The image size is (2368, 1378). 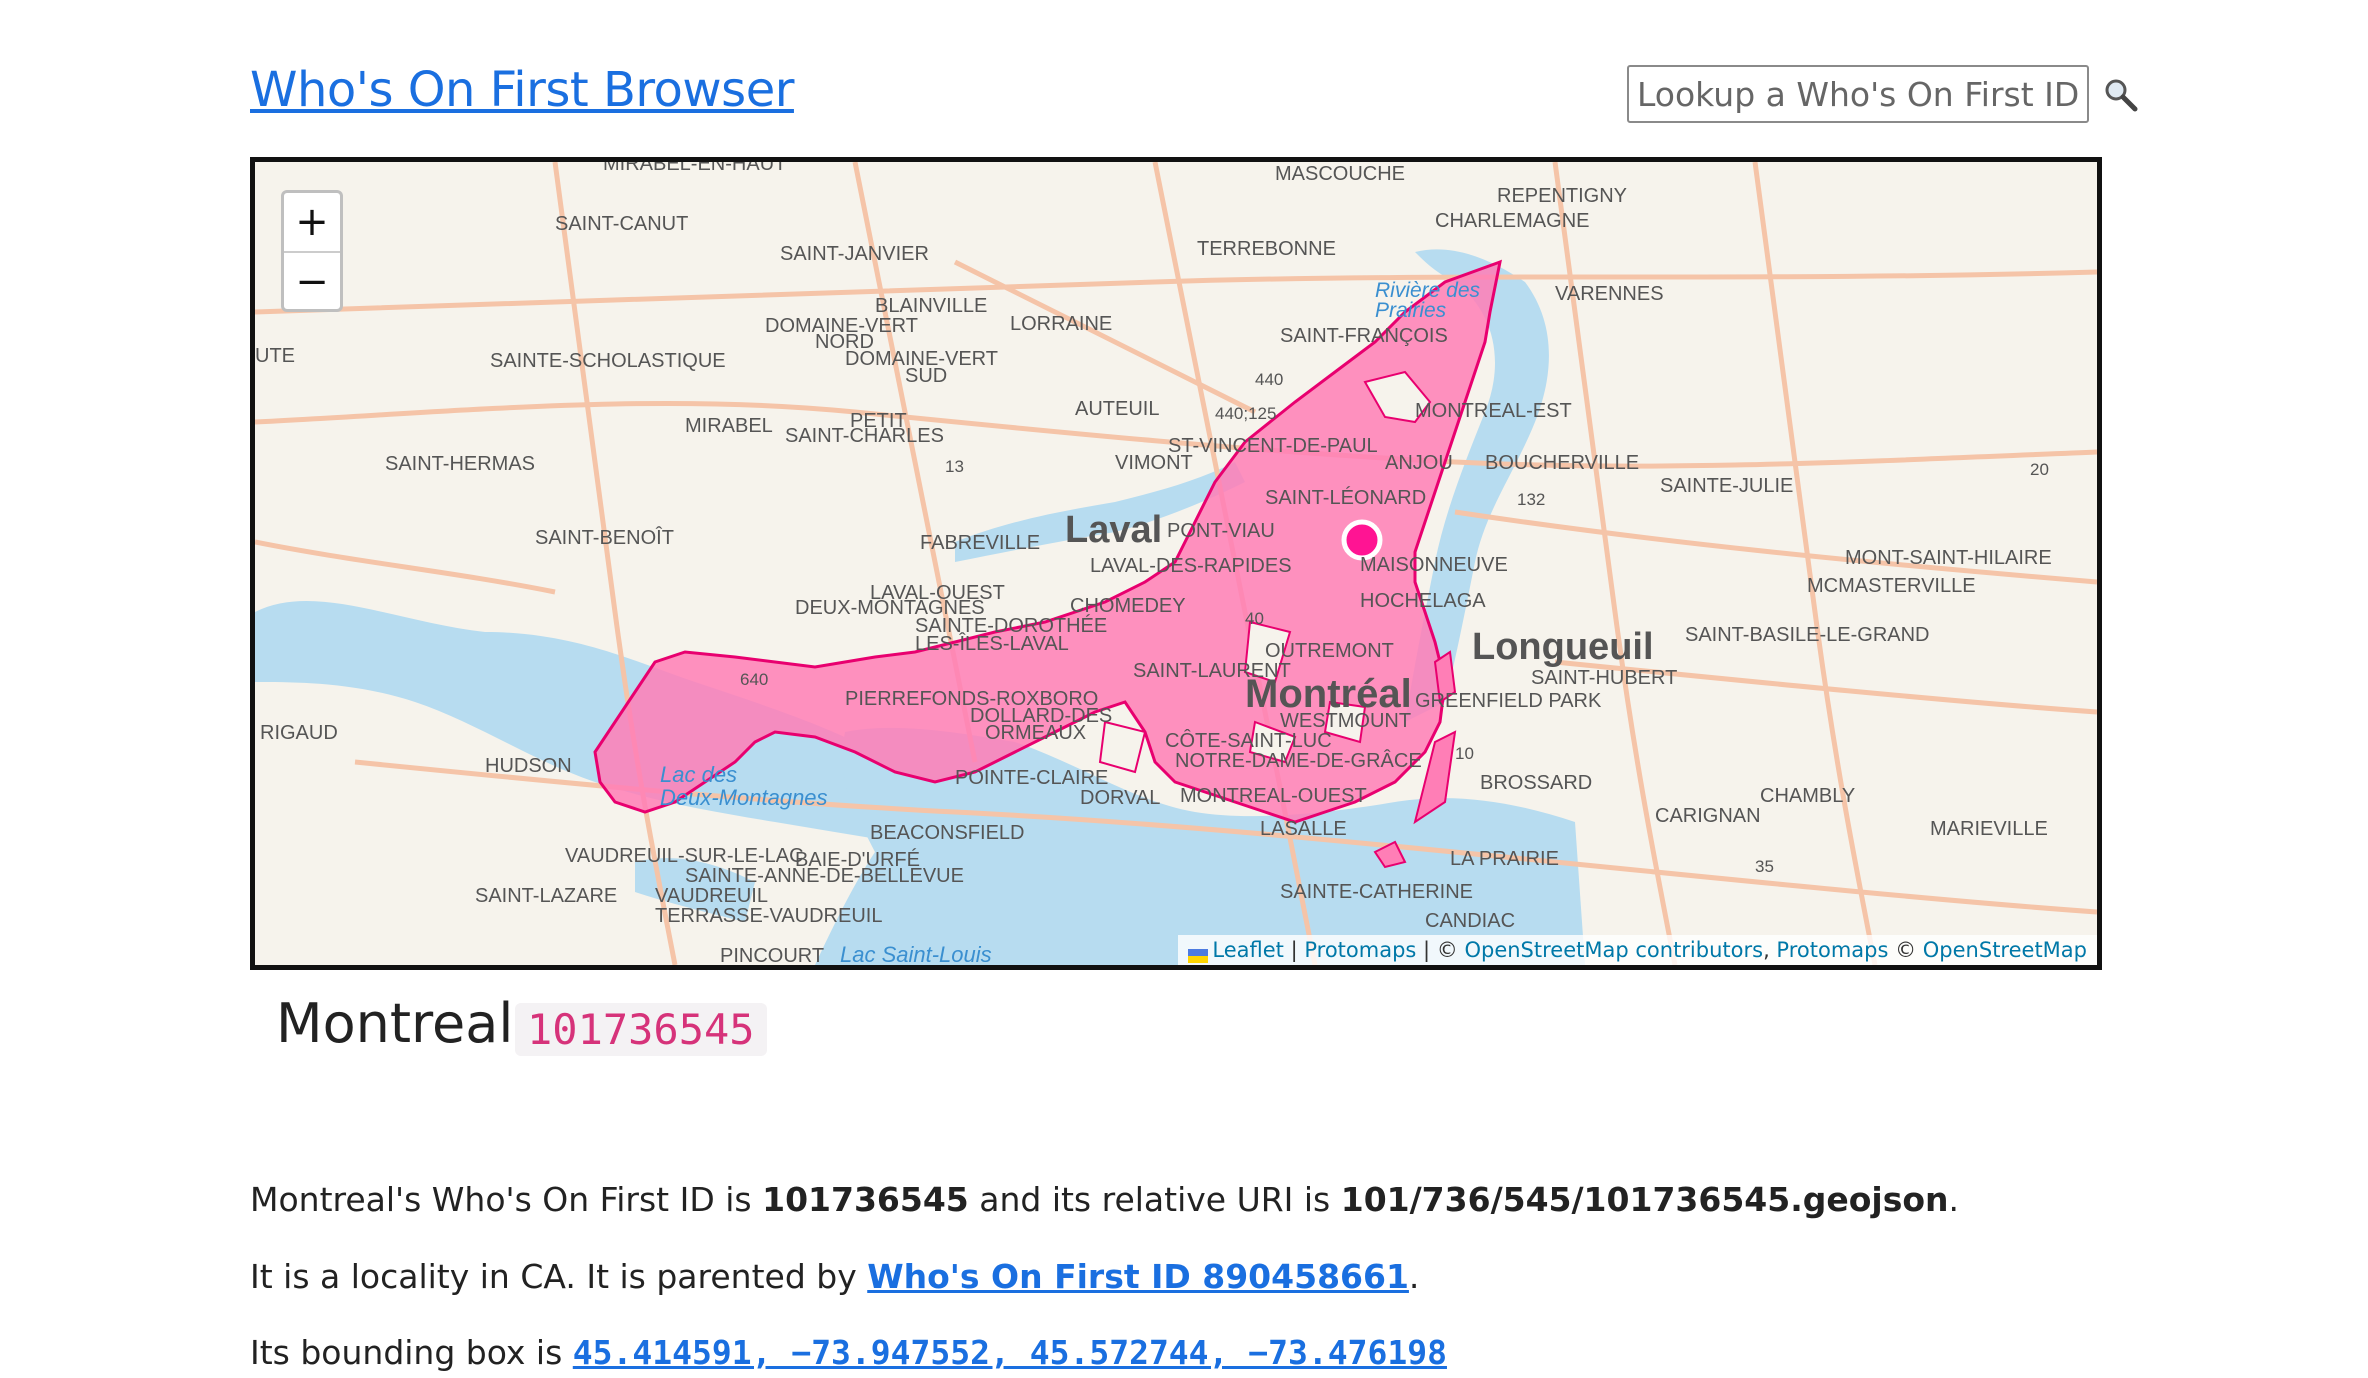 What do you see at coordinates (1989, 829) in the screenshot?
I see `map-label: MARIEVILLE` at bounding box center [1989, 829].